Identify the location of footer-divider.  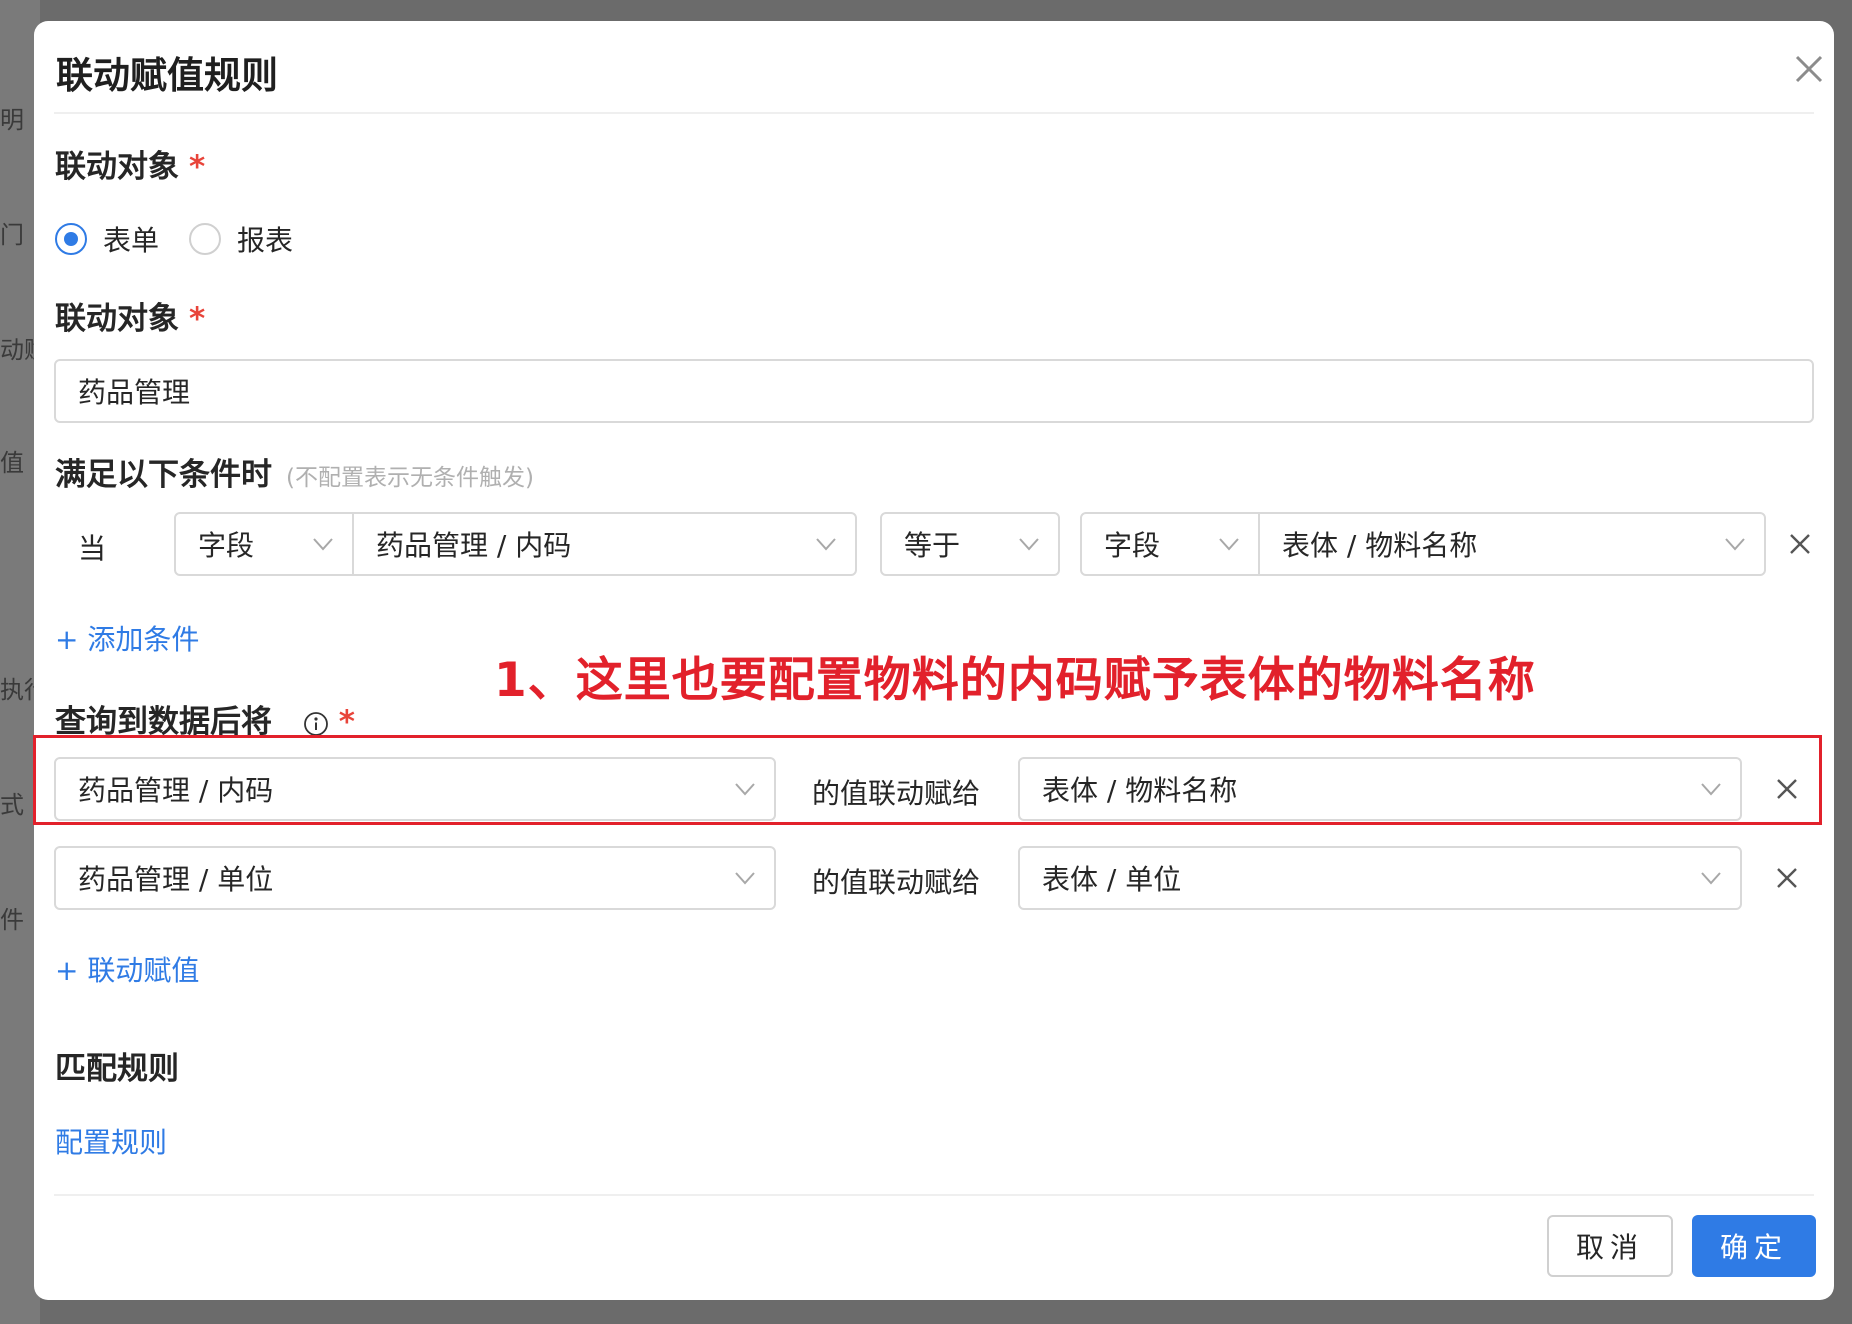
(934, 1195).